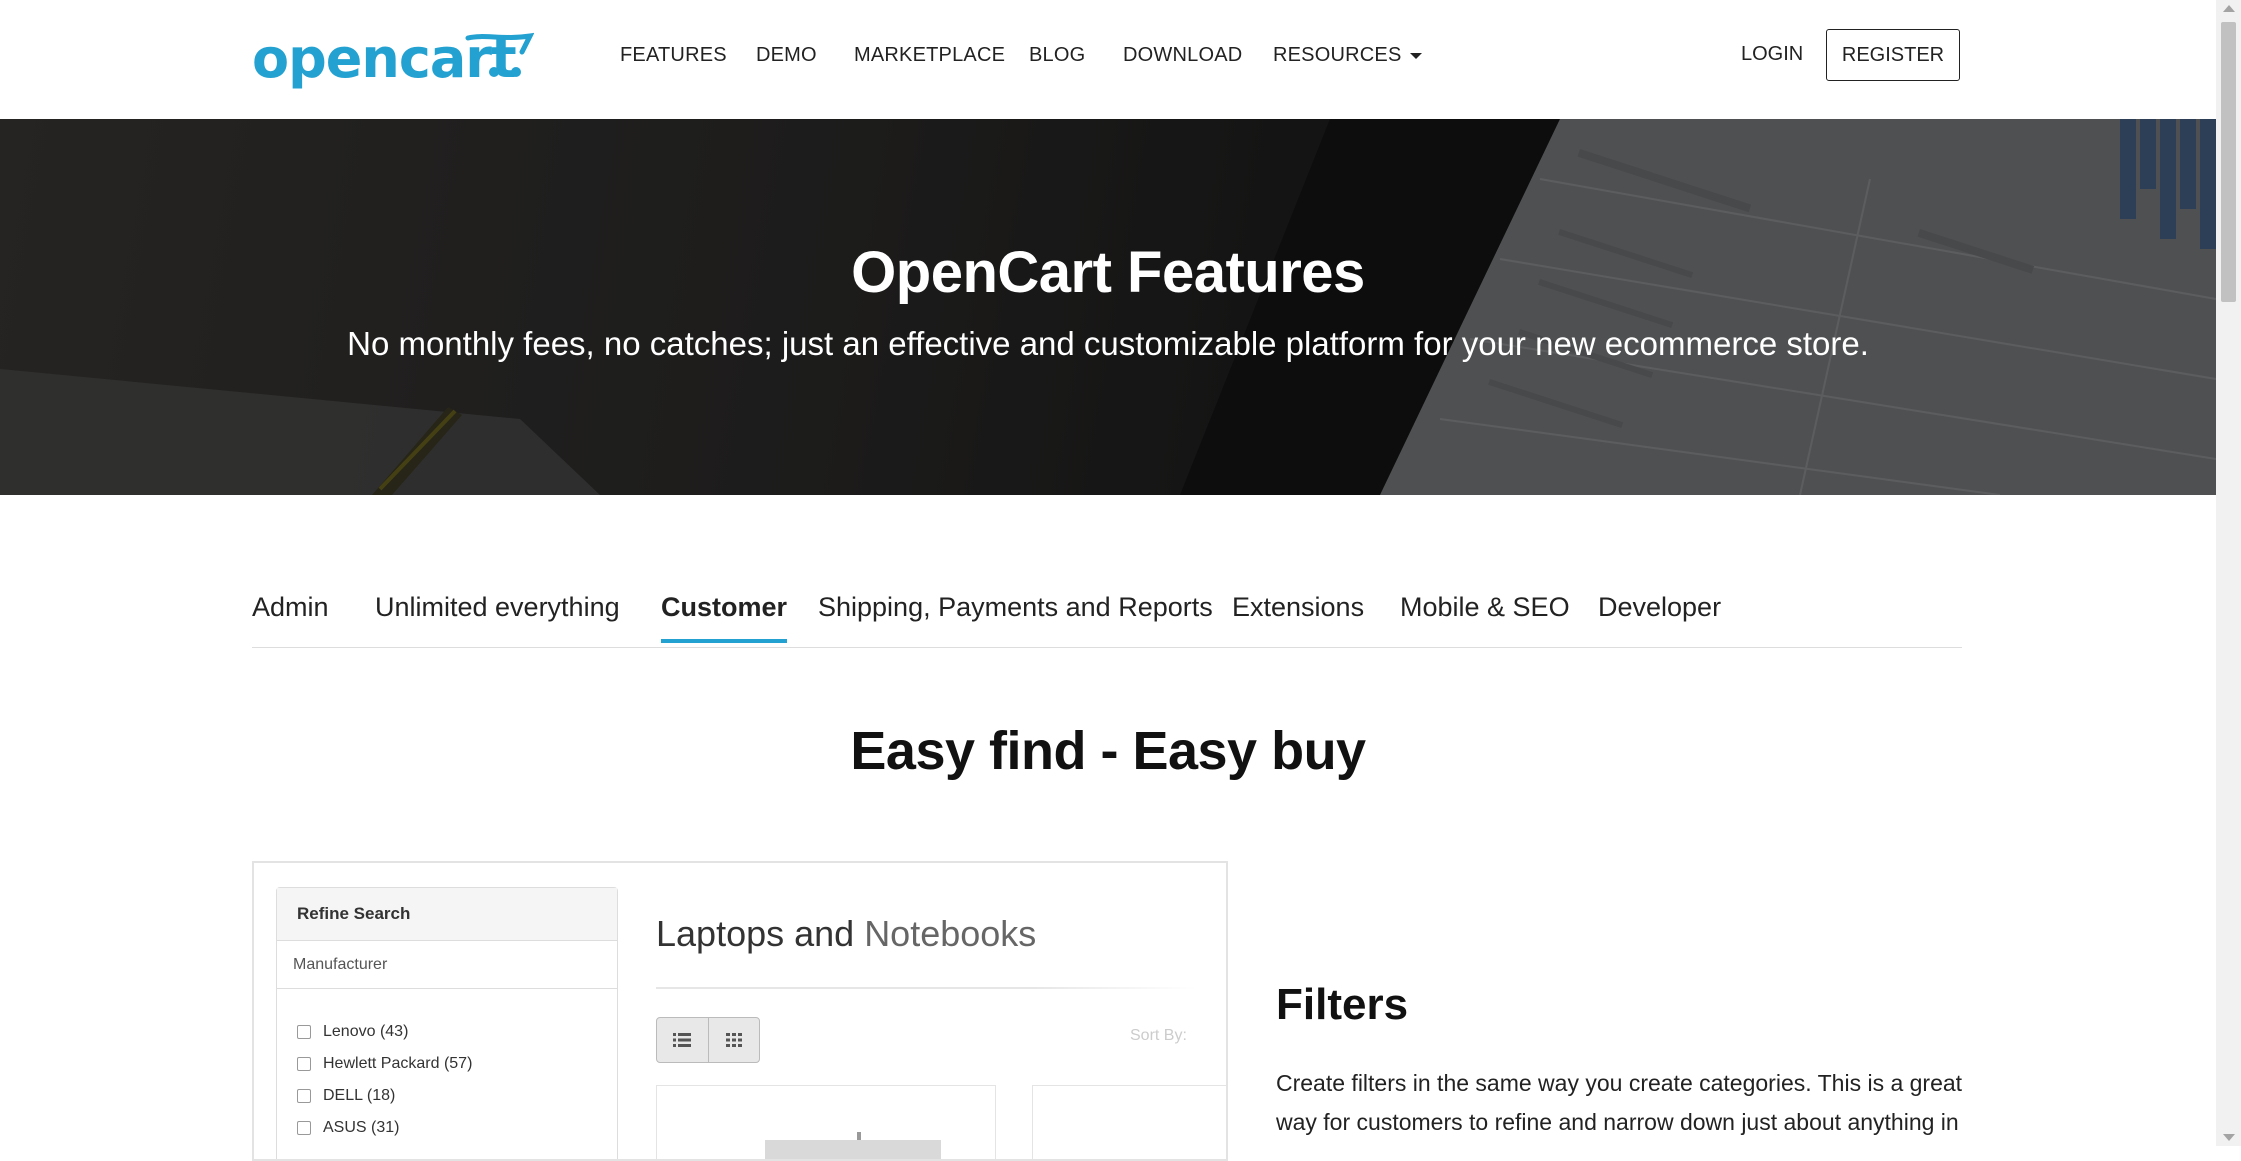 Image resolution: width=2241 pixels, height=1161 pixels. I want to click on list-item: Hewlett Packard (57), so click(384, 1064).